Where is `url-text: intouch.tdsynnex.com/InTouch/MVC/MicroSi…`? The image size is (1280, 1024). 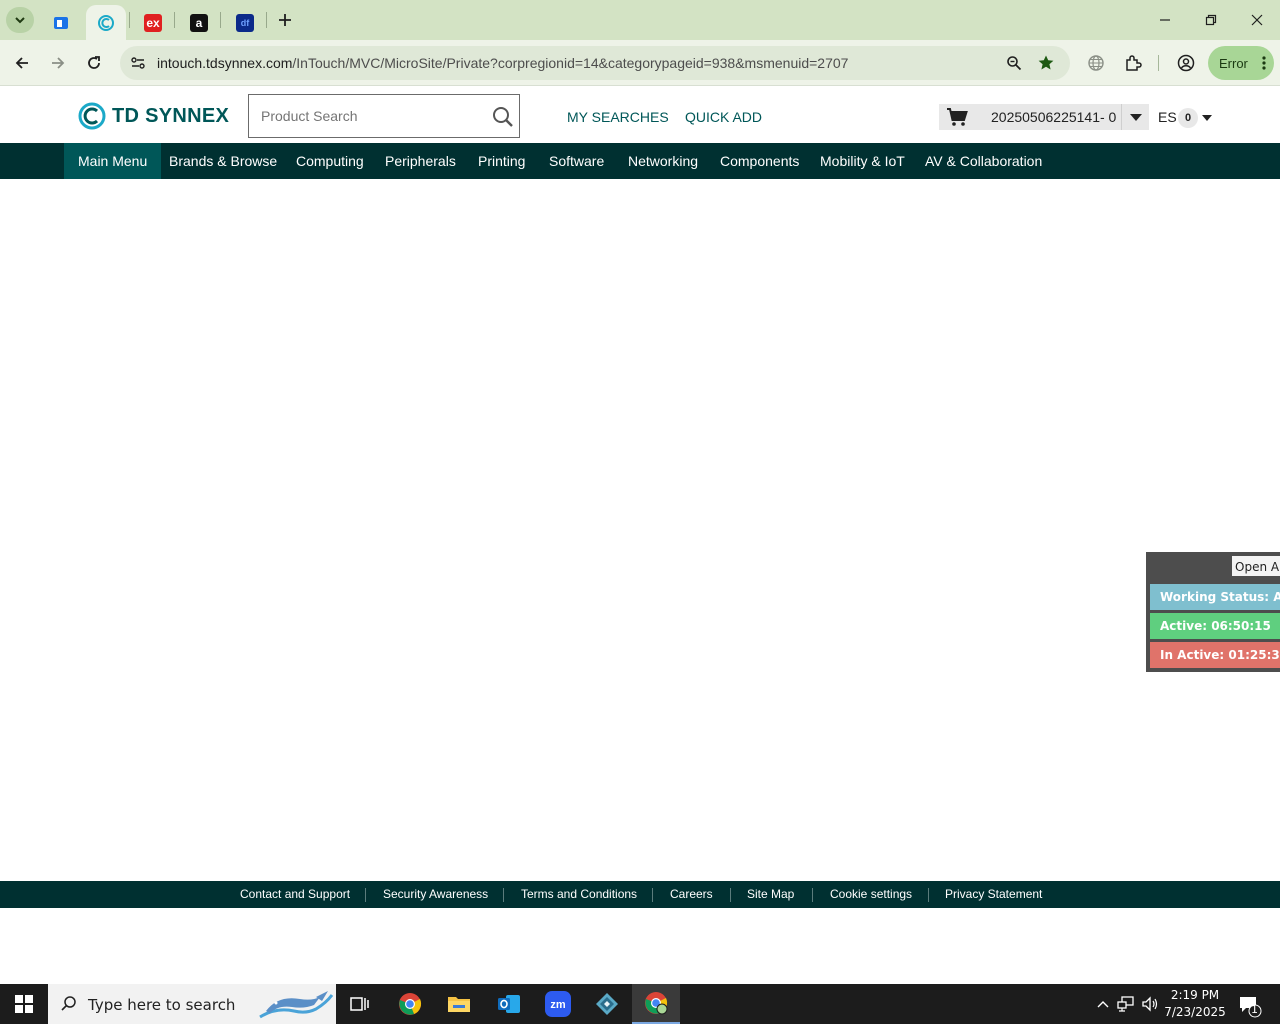
url-text: intouch.tdsynnex.com/InTouch/MVC/MicroSi… is located at coordinates (502, 63).